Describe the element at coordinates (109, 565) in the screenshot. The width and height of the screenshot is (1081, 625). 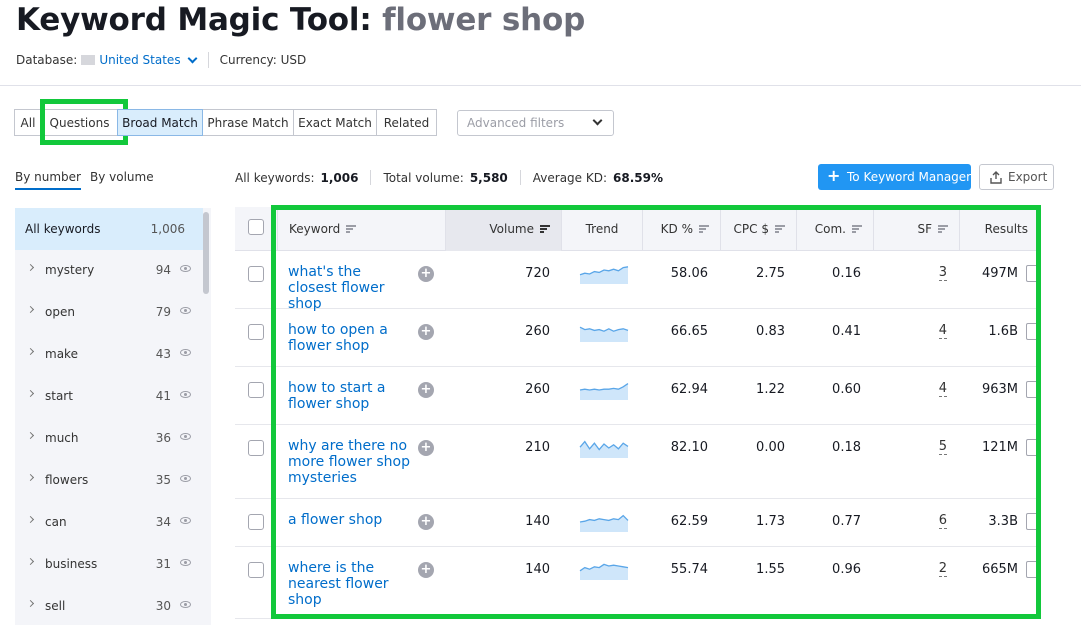
I see `sidebar-item-business: business 31` at that location.